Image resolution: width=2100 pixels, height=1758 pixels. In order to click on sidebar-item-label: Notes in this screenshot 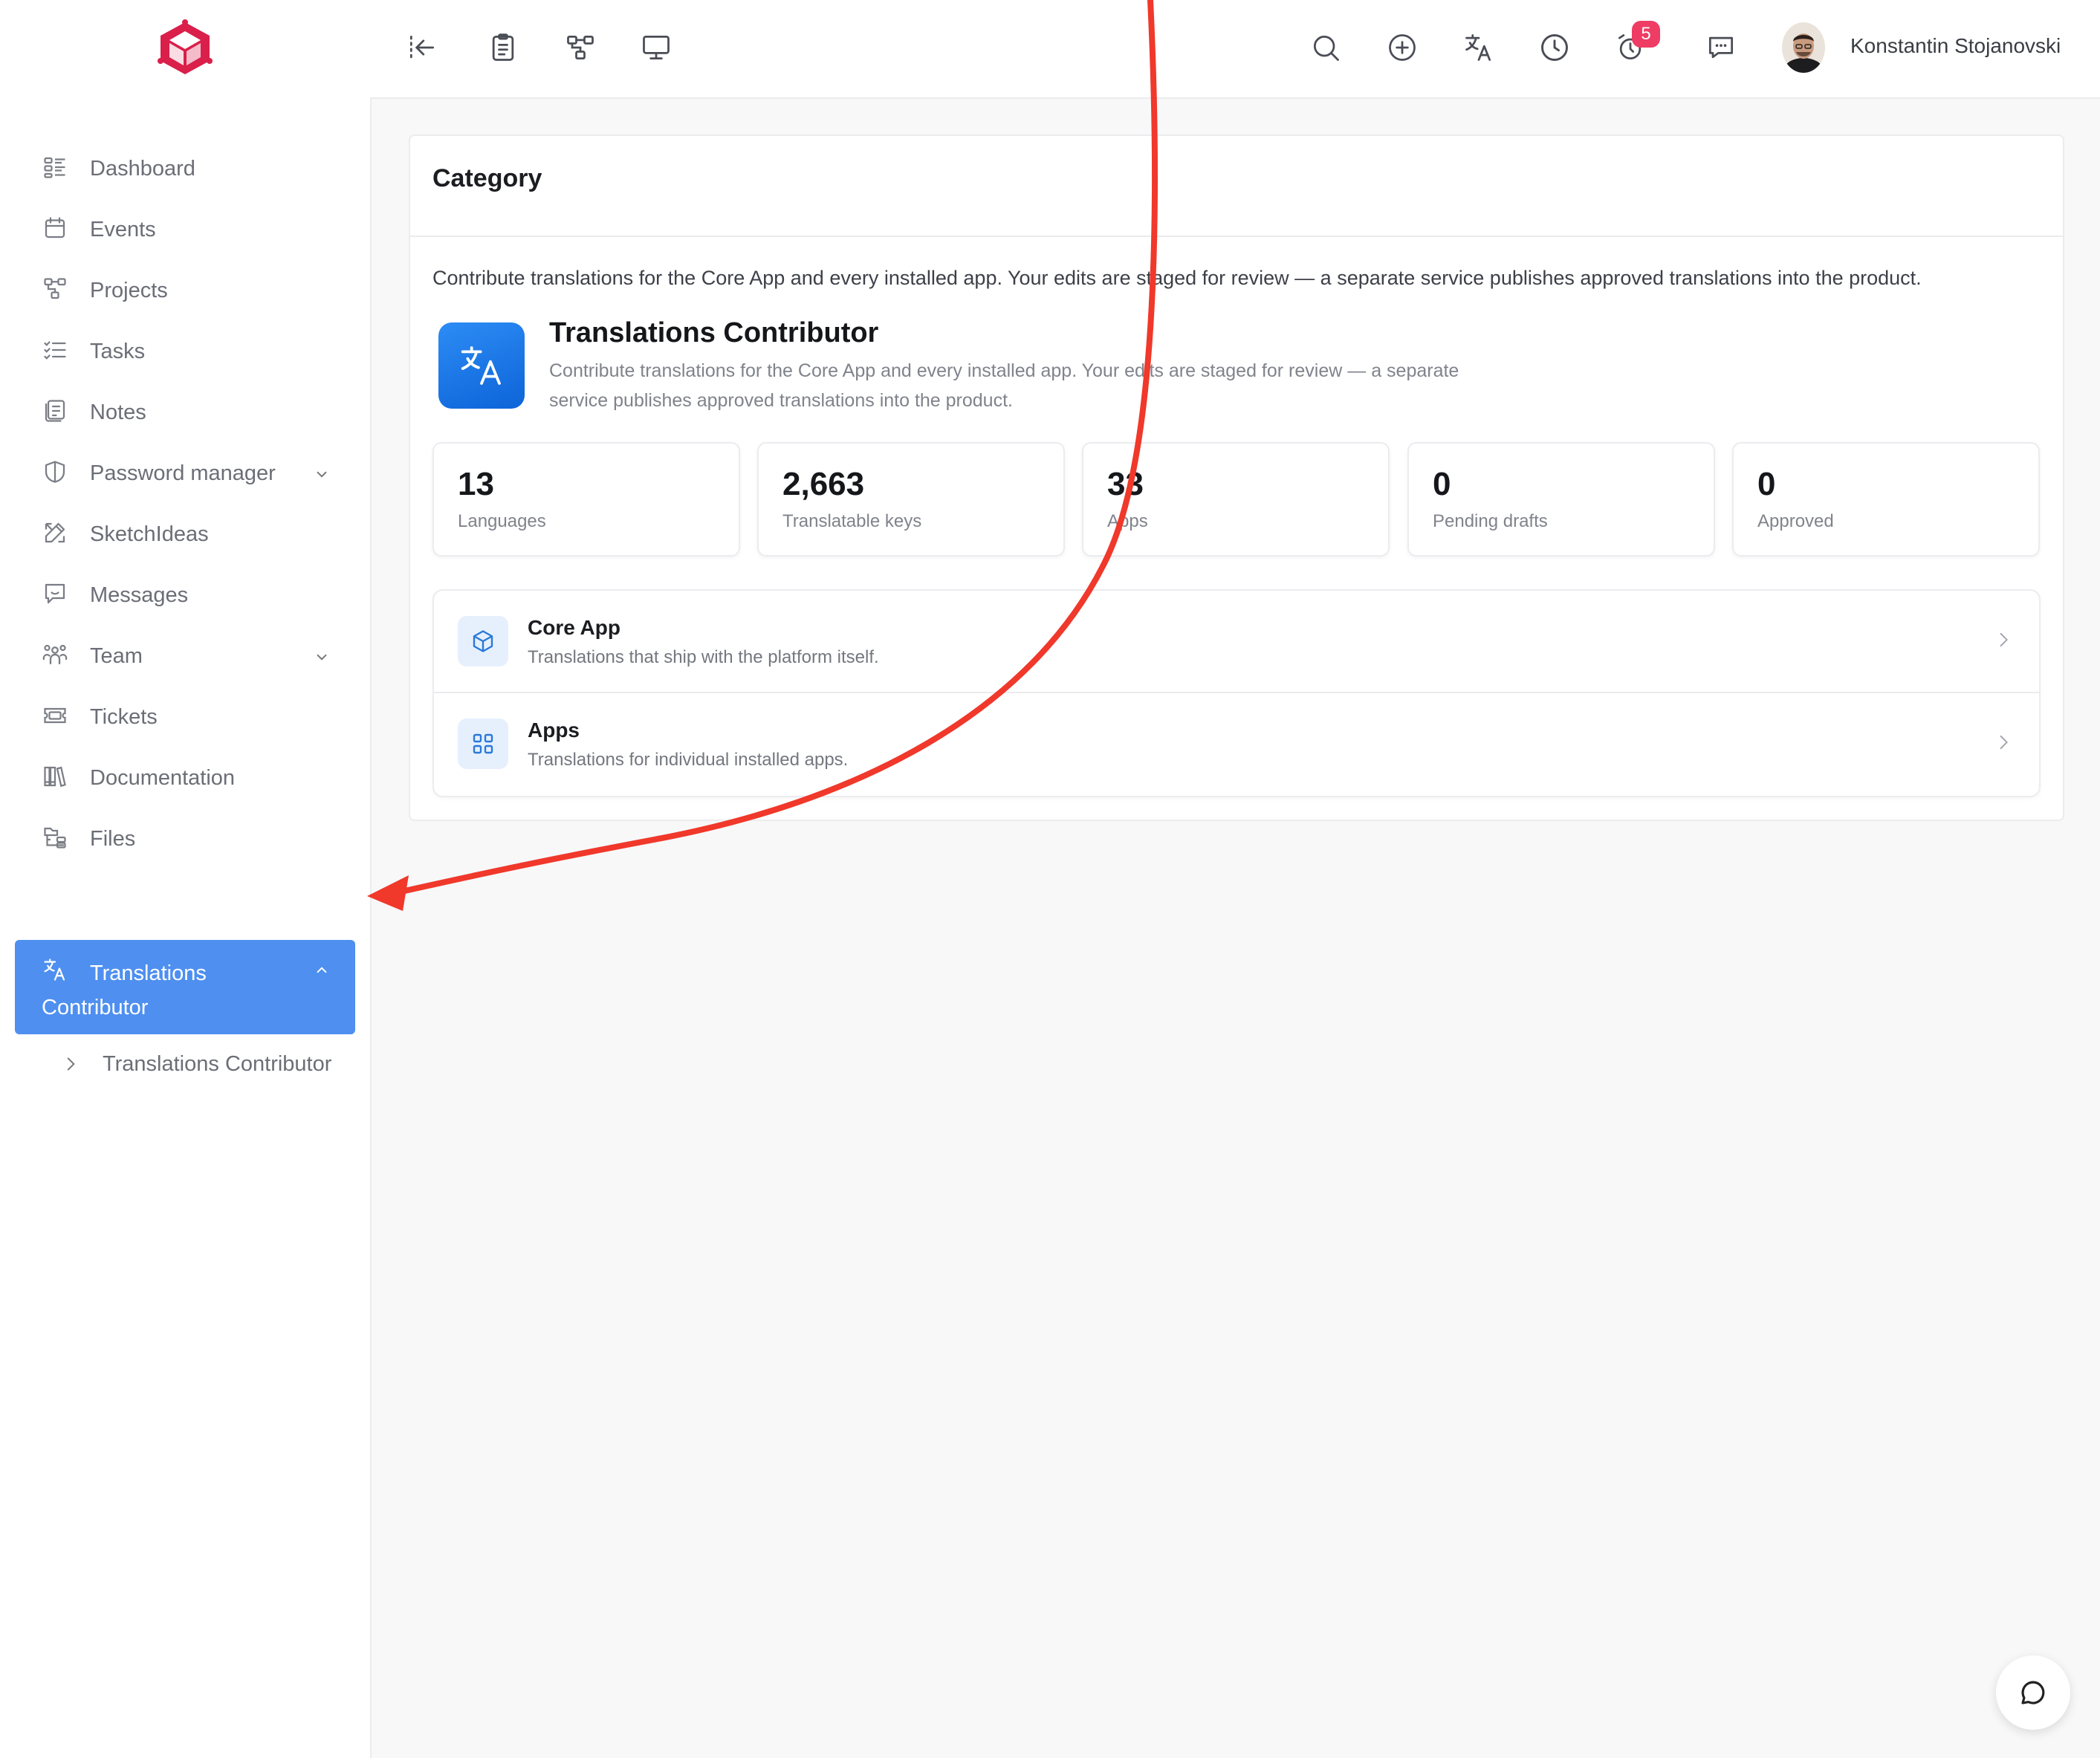, I will do `click(118, 412)`.